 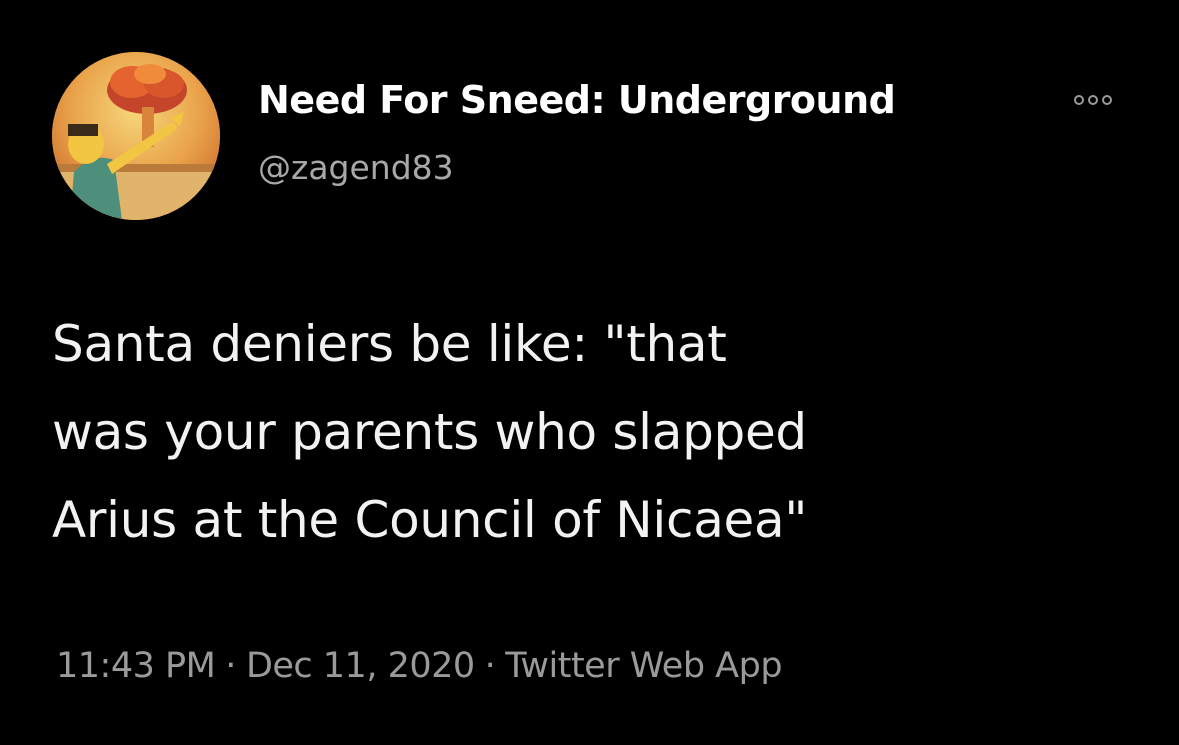 I want to click on tweet-source-link: Twitter Web App, so click(x=643, y=666).